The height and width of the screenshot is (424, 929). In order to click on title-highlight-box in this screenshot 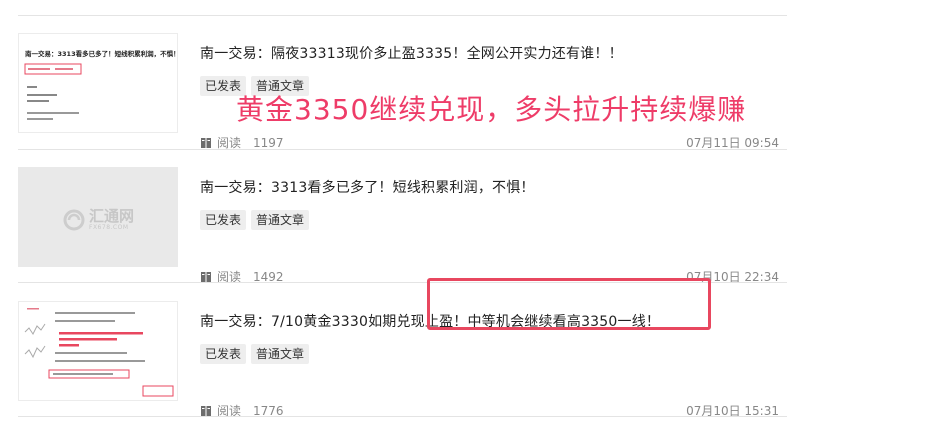, I will do `click(569, 304)`.